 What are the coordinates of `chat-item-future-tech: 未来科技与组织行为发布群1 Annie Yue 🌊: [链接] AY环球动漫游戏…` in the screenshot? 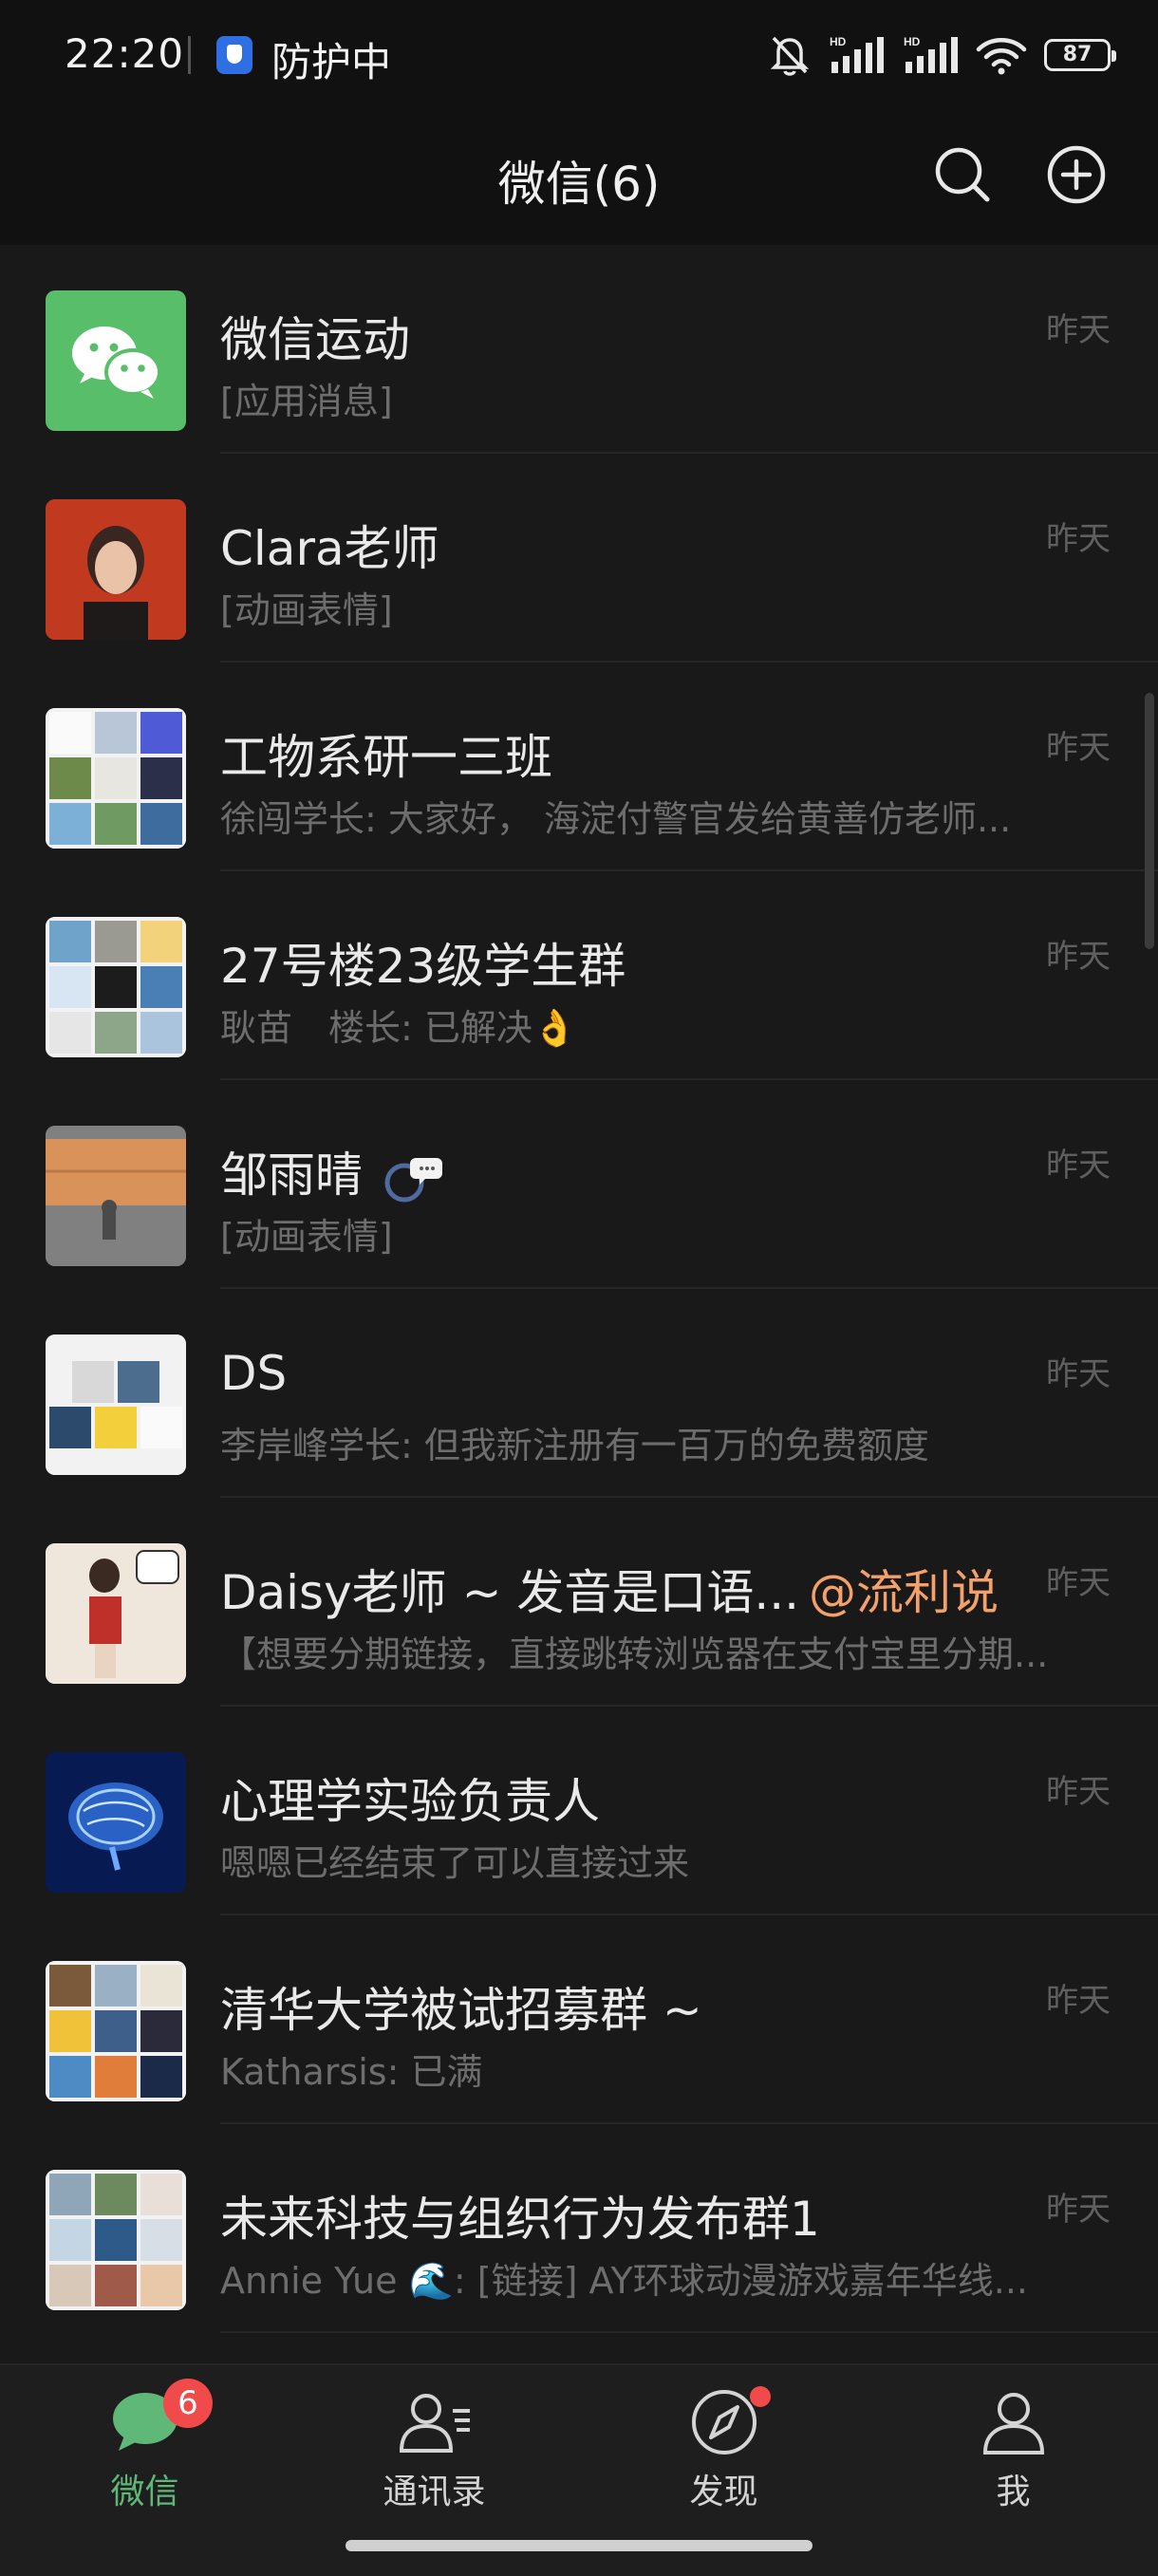 It's located at (579, 2228).